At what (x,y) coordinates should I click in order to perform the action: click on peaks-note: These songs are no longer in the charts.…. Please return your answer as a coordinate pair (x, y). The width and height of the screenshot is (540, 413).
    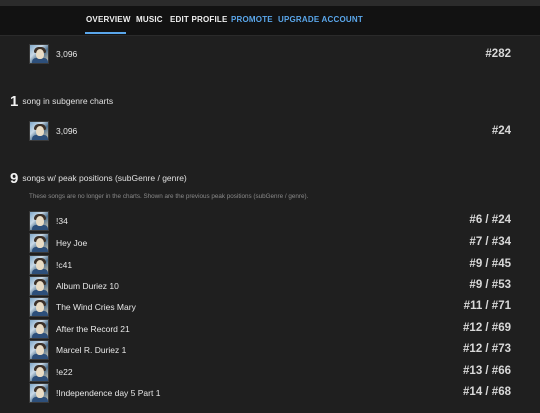
    Looking at the image, I should click on (169, 196).